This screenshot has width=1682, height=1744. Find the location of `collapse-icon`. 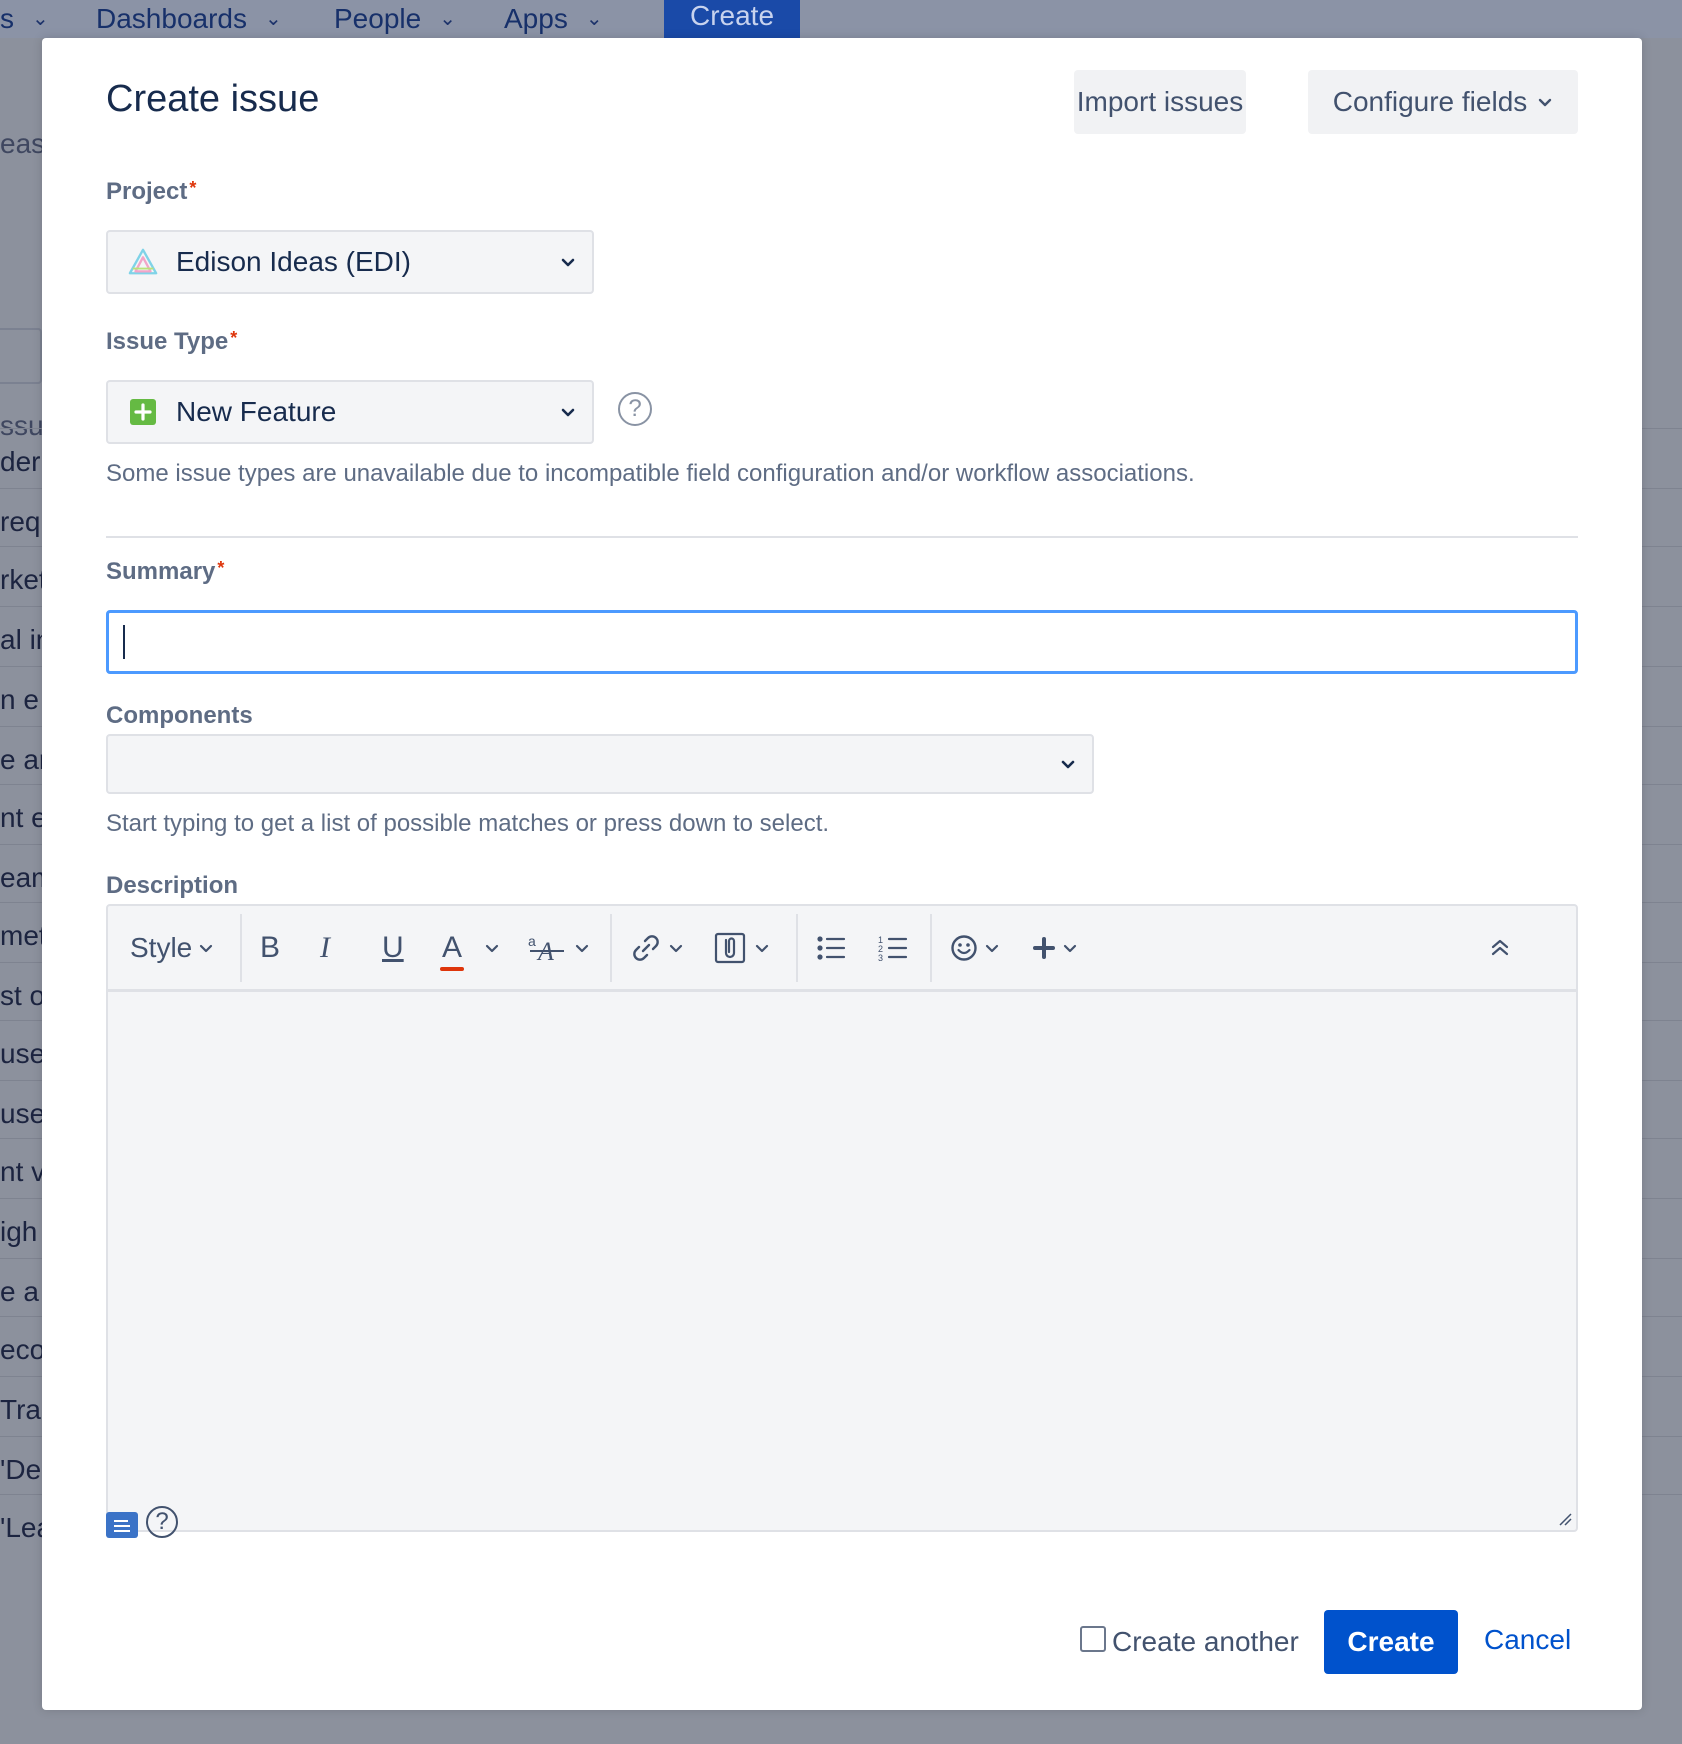

collapse-icon is located at coordinates (1500, 947).